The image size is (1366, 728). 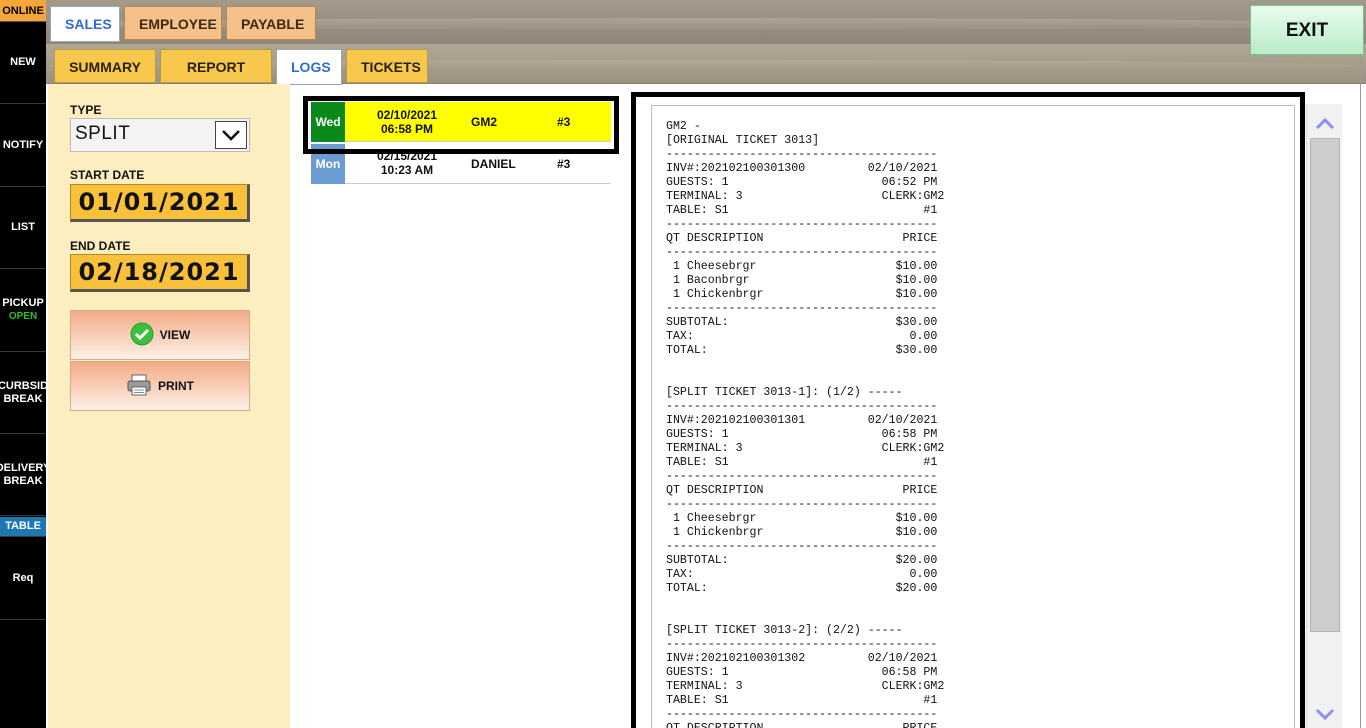 I want to click on sidebar-item-new: NEW, so click(x=23, y=63).